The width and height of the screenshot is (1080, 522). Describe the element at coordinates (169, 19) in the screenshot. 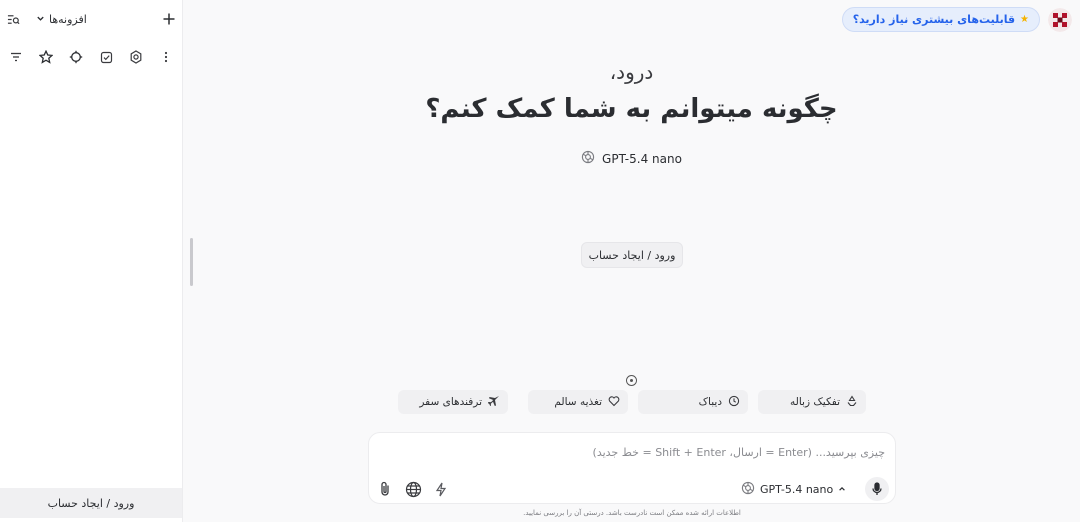

I see `new-chat-plus-icon` at that location.